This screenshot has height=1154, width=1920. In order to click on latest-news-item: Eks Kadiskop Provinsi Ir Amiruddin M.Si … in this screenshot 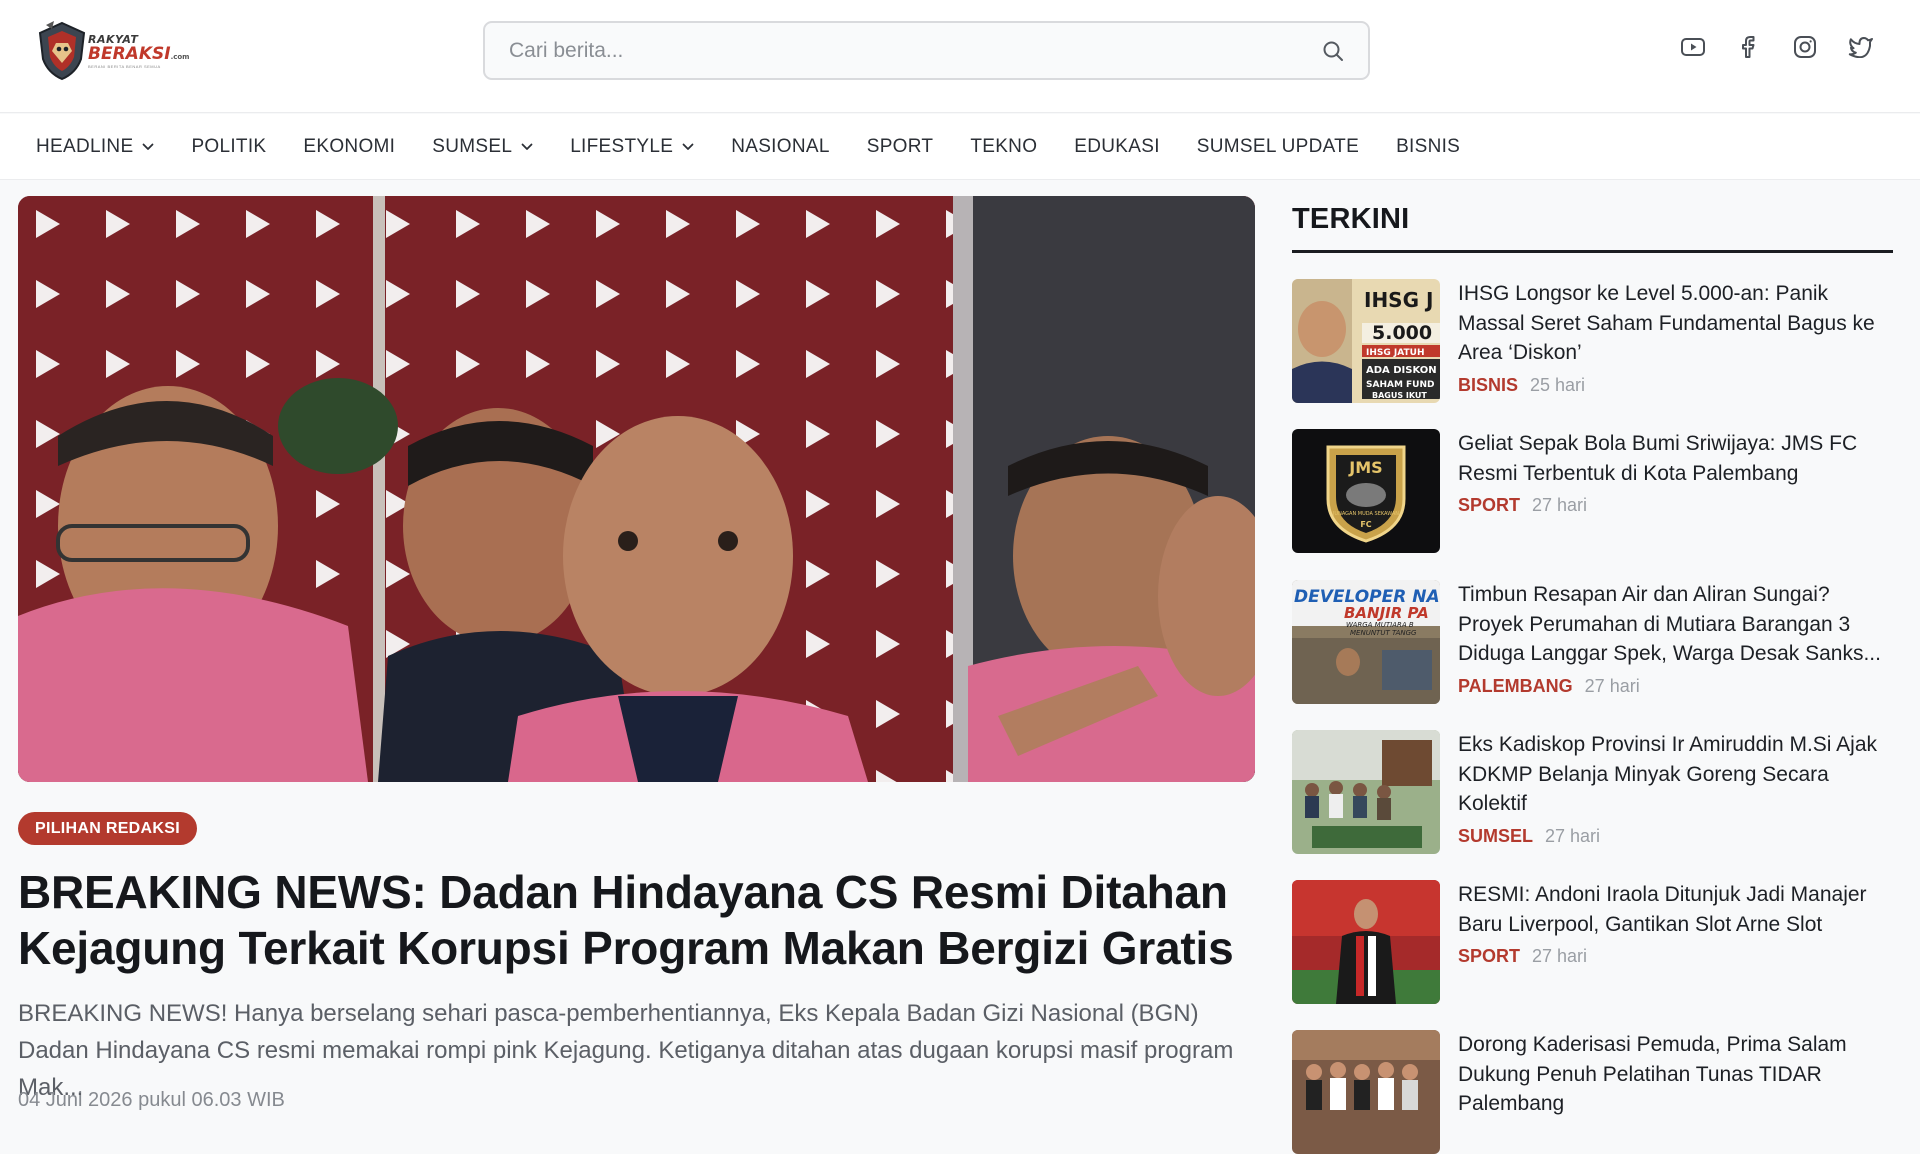, I will do `click(1592, 792)`.